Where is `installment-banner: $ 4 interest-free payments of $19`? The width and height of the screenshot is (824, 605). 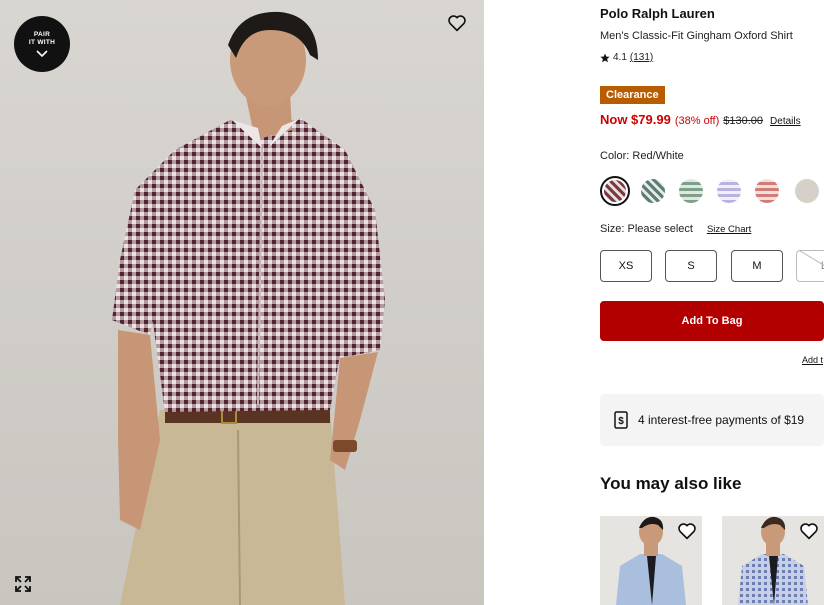 installment-banner: $ 4 interest-free payments of $19 is located at coordinates (712, 420).